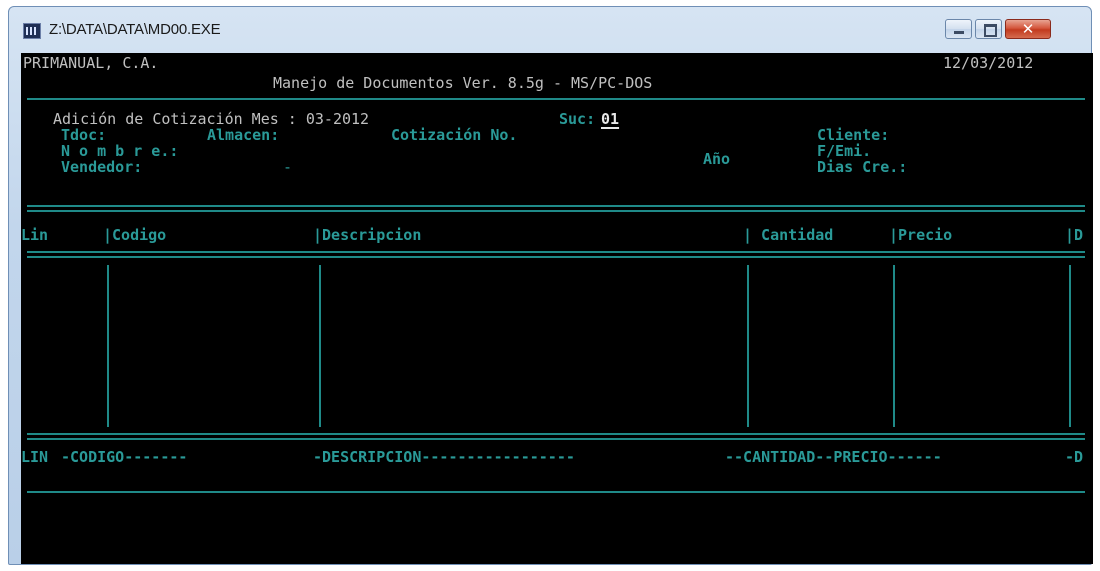 The image size is (1100, 571). What do you see at coordinates (556, 492) in the screenshot?
I see `bottom-divider` at bounding box center [556, 492].